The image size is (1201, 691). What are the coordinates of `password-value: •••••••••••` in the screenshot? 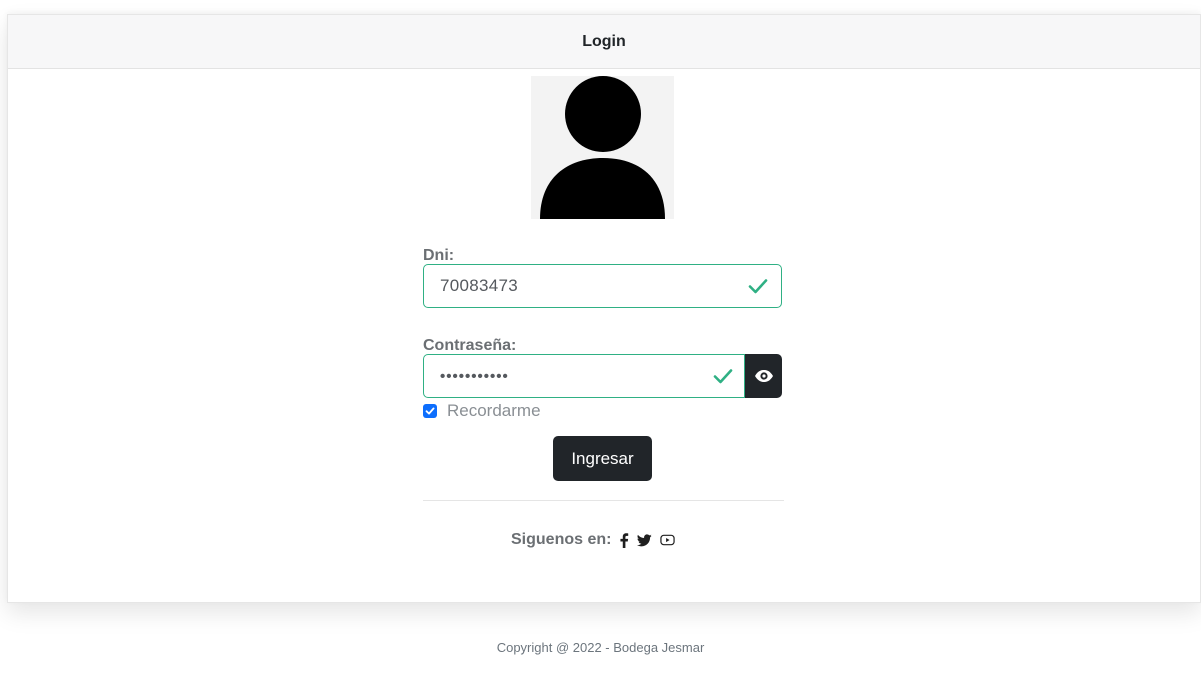 It's located at (568, 376).